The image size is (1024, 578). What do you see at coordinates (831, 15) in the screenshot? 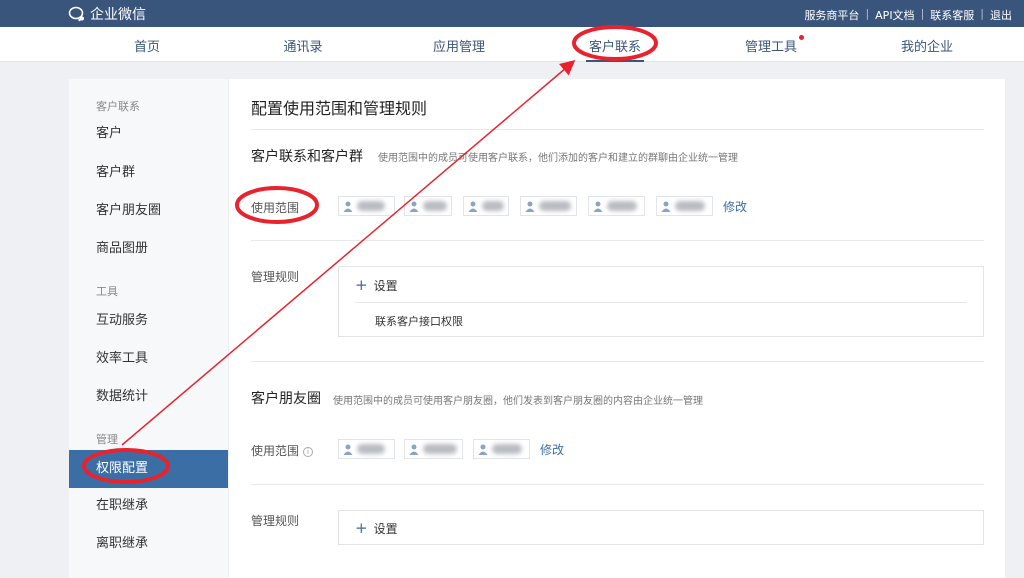
I see `link-provider-platform: 服务商平台` at bounding box center [831, 15].